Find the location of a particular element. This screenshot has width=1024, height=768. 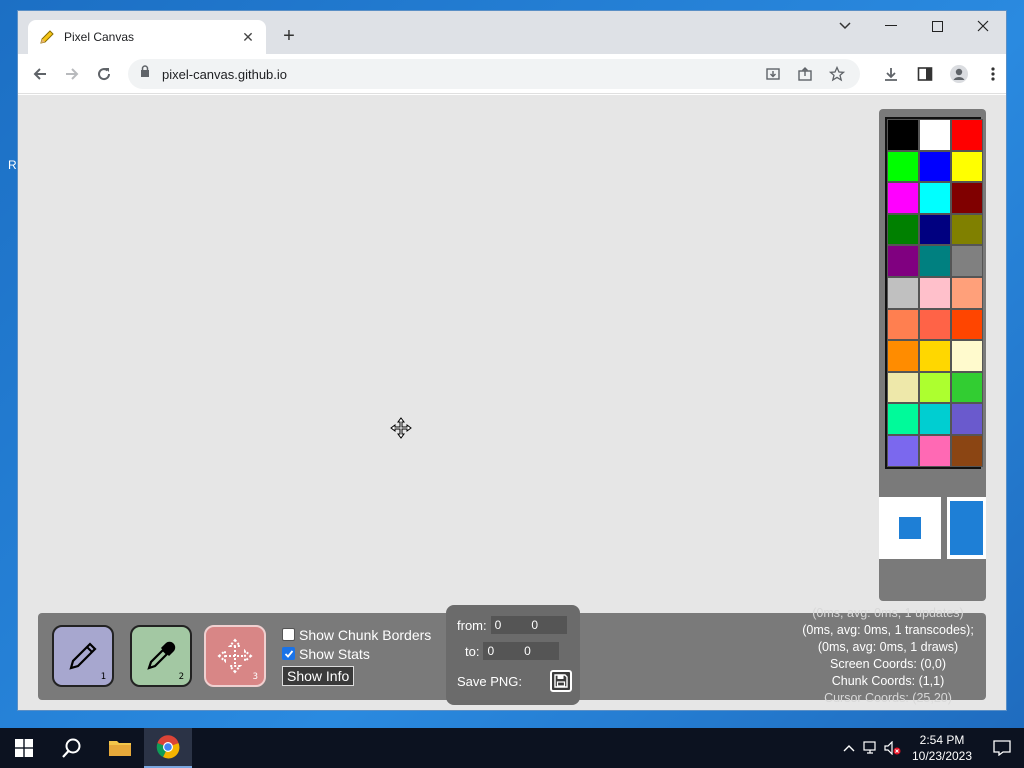

chunk-borders-label: Show Chunk Borders is located at coordinates (365, 634).